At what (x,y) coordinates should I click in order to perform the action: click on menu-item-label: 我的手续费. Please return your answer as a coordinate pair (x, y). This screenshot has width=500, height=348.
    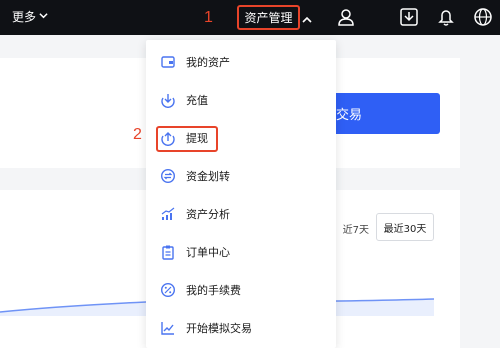
    Looking at the image, I should click on (213, 290).